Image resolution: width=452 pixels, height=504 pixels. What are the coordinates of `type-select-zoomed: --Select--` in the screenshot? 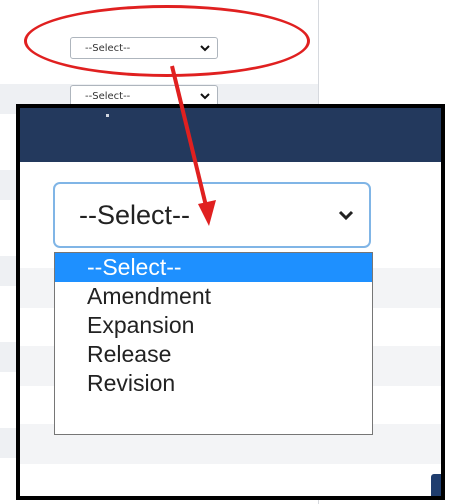 It's located at (212, 215).